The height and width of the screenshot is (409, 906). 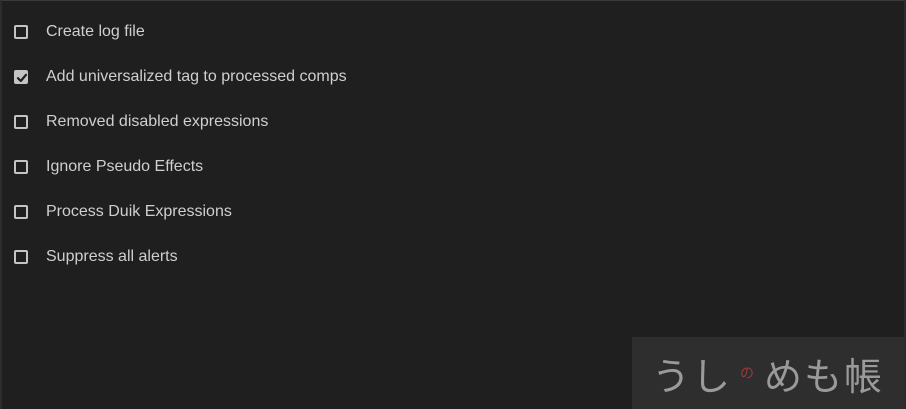 I want to click on option-create-log-file: Create log file, so click(x=180, y=43).